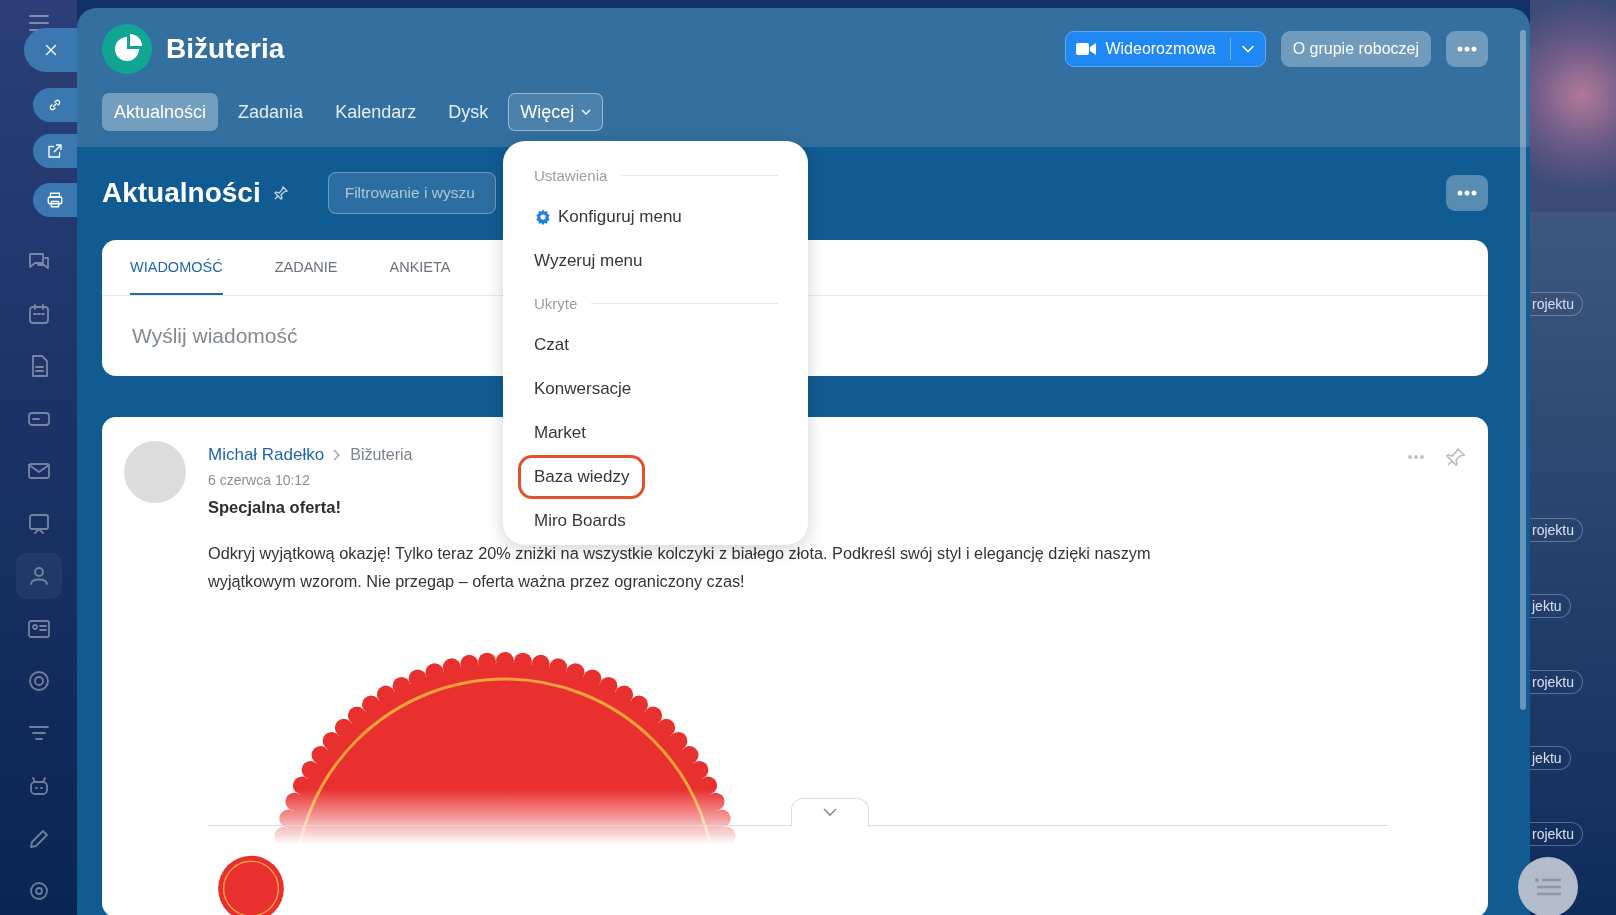 The width and height of the screenshot is (1616, 915). Describe the element at coordinates (680, 568) in the screenshot. I see `post-text: Odkryj wyjątkową okazję! Tylko teraz 20% zniżki na wszystkie kolczyki z białego złota. Podkreśl swój styl i elegancję dzięki naszym wyjątkowym wzorom. Nie przegap – oferta ważna przez ograniczony czas!` at that location.